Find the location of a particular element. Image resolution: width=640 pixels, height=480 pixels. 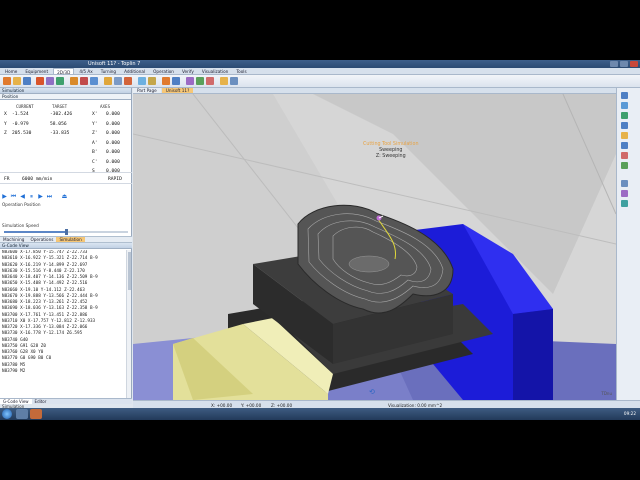

axis2-name: Y' is located at coordinates (95, 124).